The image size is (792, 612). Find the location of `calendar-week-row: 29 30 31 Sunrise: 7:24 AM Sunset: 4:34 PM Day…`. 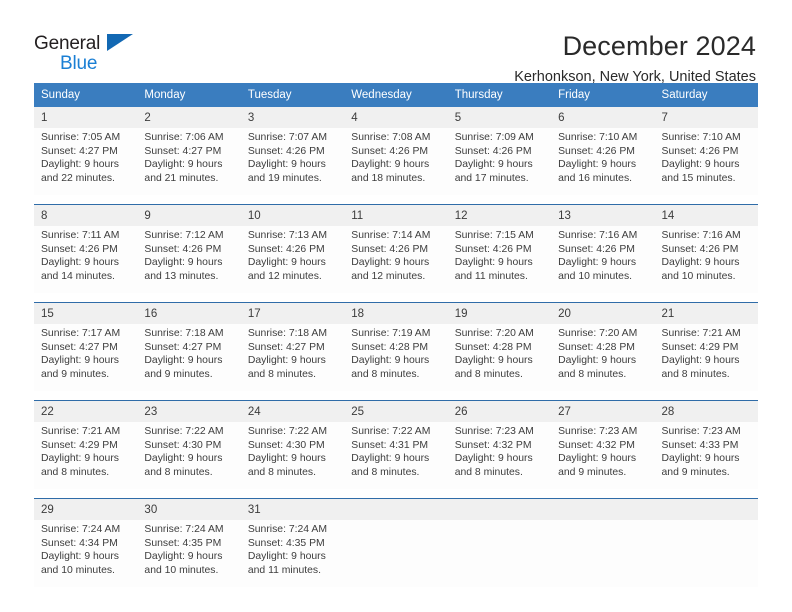

calendar-week-row: 29 30 31 Sunrise: 7:24 AM Sunset: 4:34 PM Day… is located at coordinates (396, 542).